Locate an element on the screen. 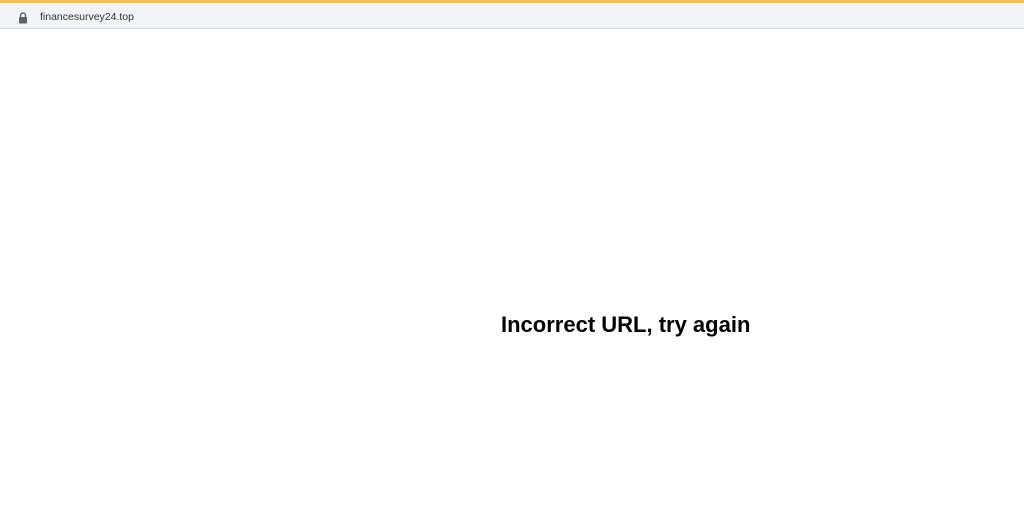 This screenshot has height=528, width=1024. lock-icon is located at coordinates (23, 17).